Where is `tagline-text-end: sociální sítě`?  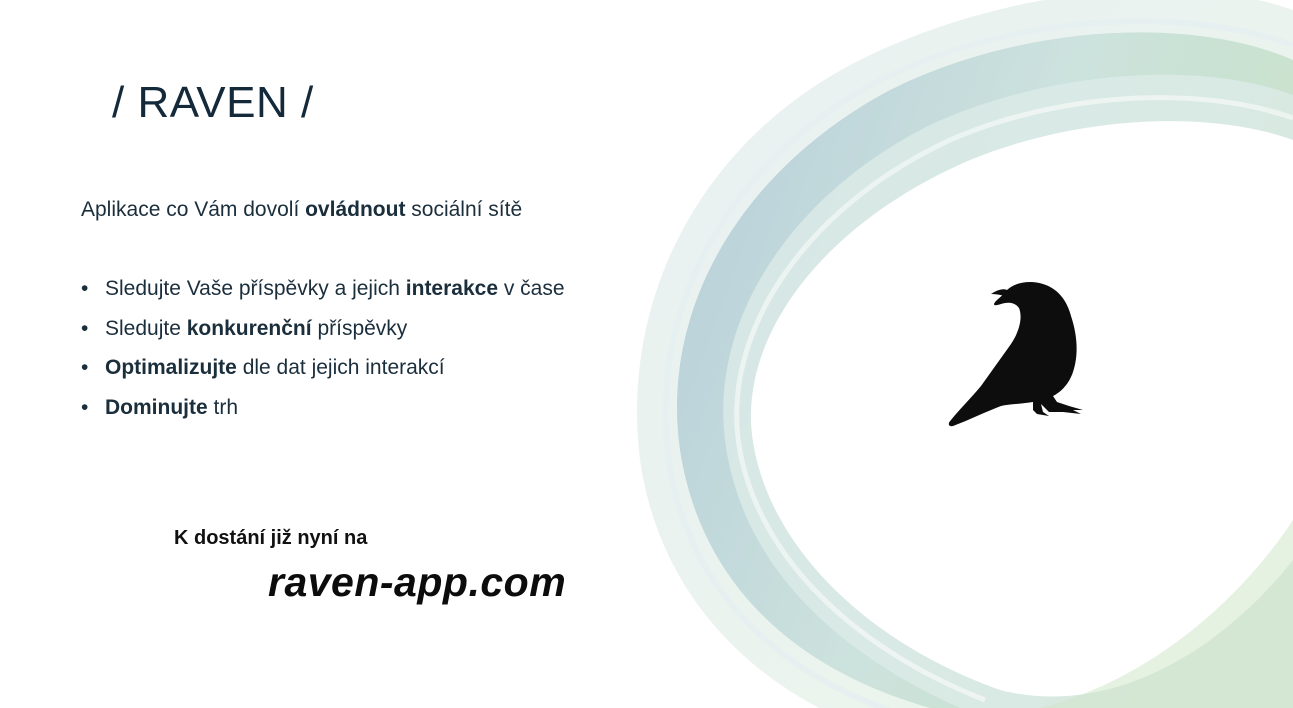
tagline-text-end: sociální sítě is located at coordinates (464, 209).